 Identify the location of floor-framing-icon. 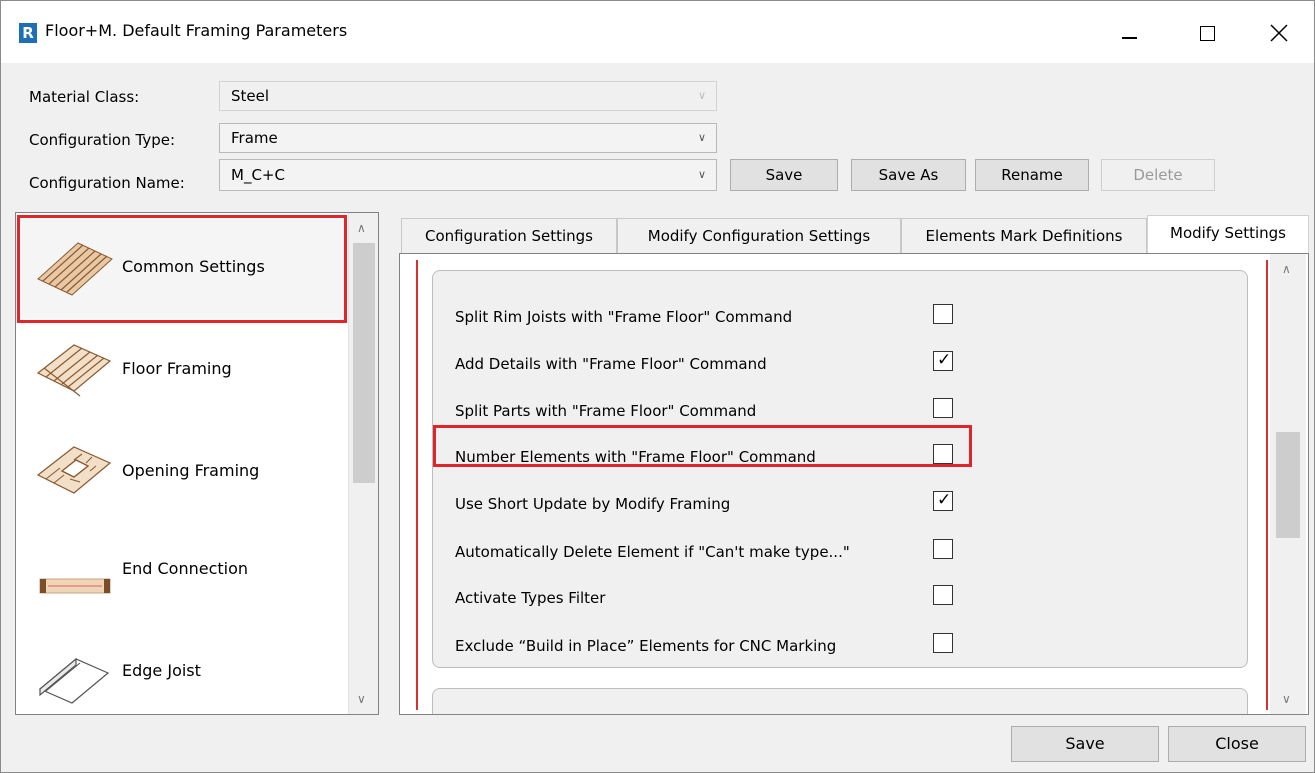
(74, 370).